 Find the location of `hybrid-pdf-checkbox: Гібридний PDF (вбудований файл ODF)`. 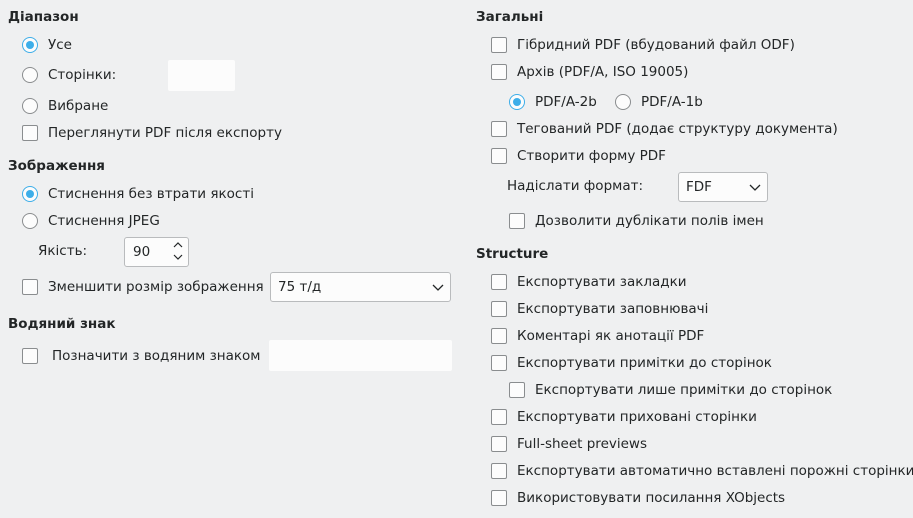

hybrid-pdf-checkbox: Гібридний PDF (вбудований файл ODF) is located at coordinates (643, 45).